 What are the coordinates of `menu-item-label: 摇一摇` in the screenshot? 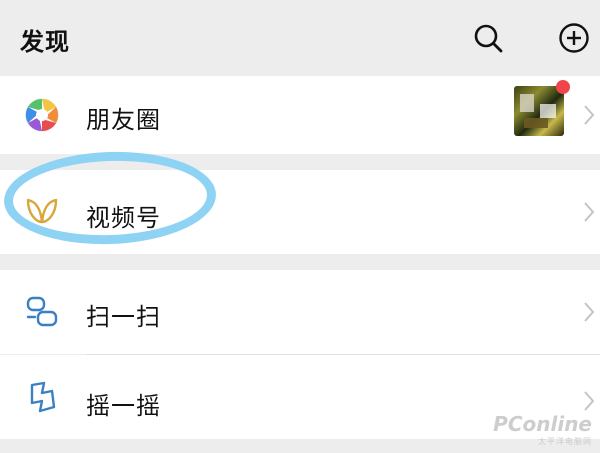 It's located at (123, 406).